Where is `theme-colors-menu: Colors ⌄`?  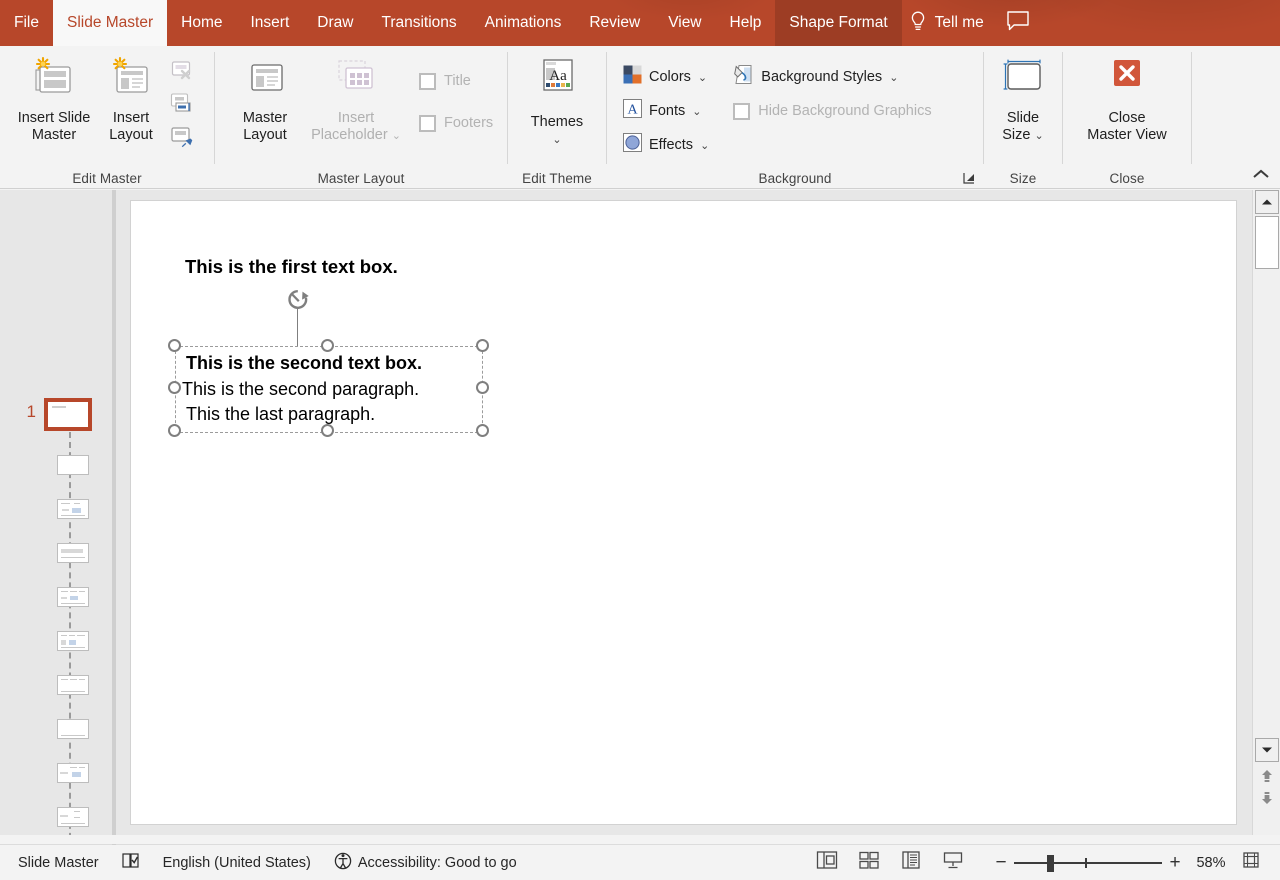 theme-colors-menu: Colors ⌄ is located at coordinates (666, 77).